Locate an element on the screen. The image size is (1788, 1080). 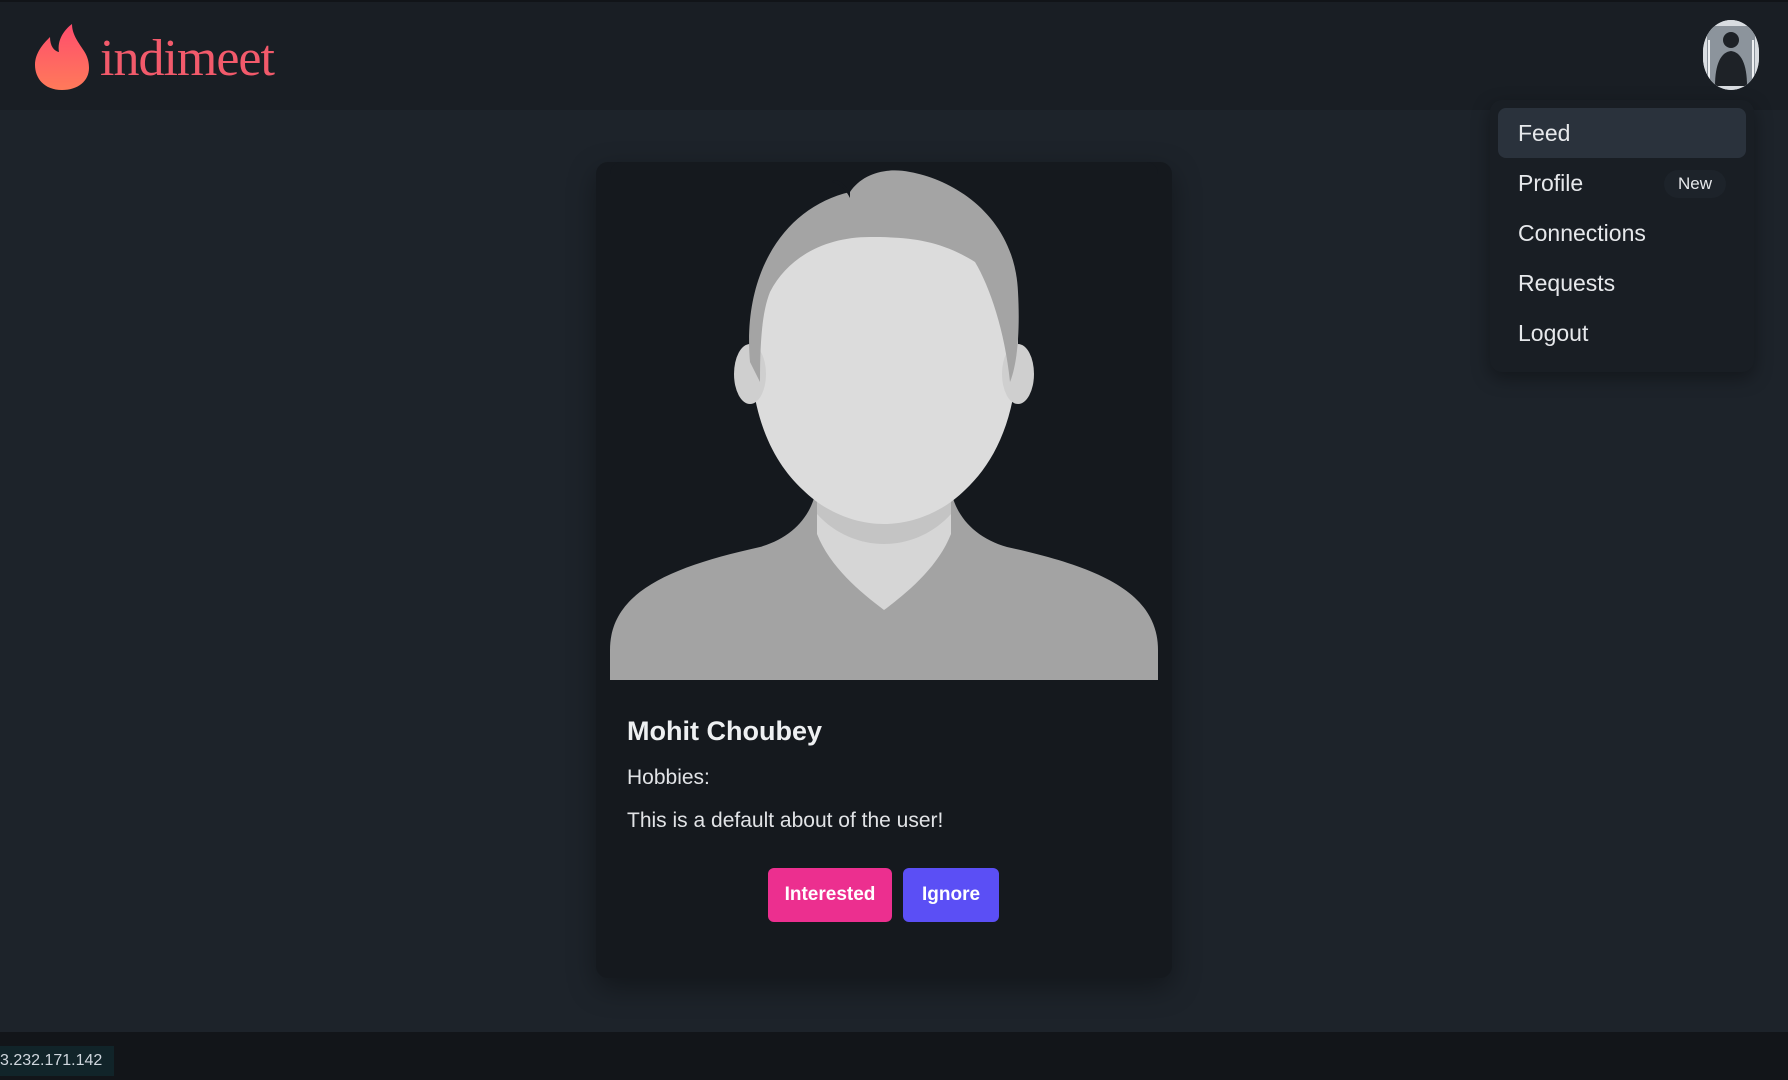
menu-item-feed: Feed is located at coordinates (1622, 133).